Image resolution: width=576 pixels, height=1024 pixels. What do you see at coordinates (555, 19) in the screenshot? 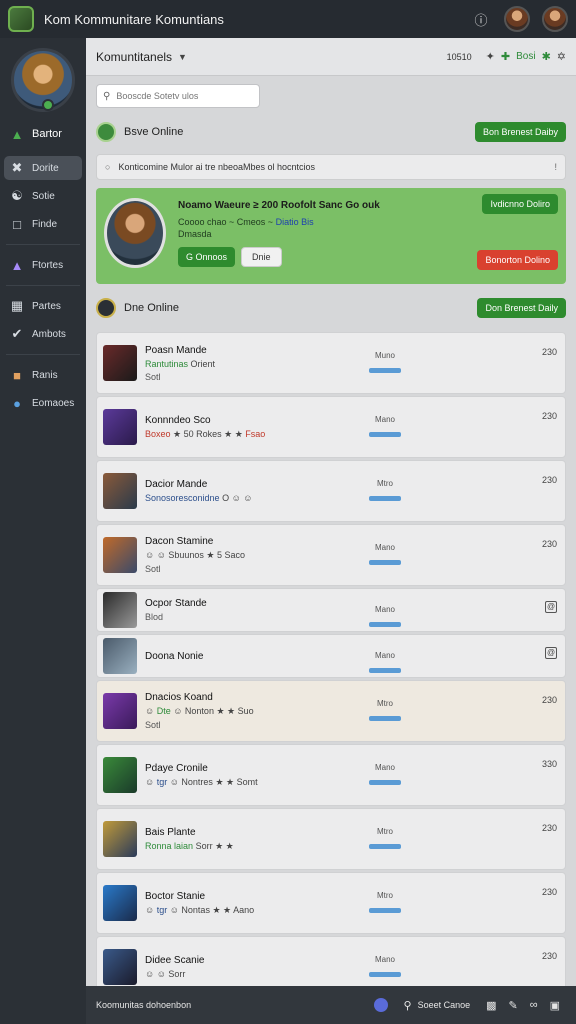
I see `user-avatar` at bounding box center [555, 19].